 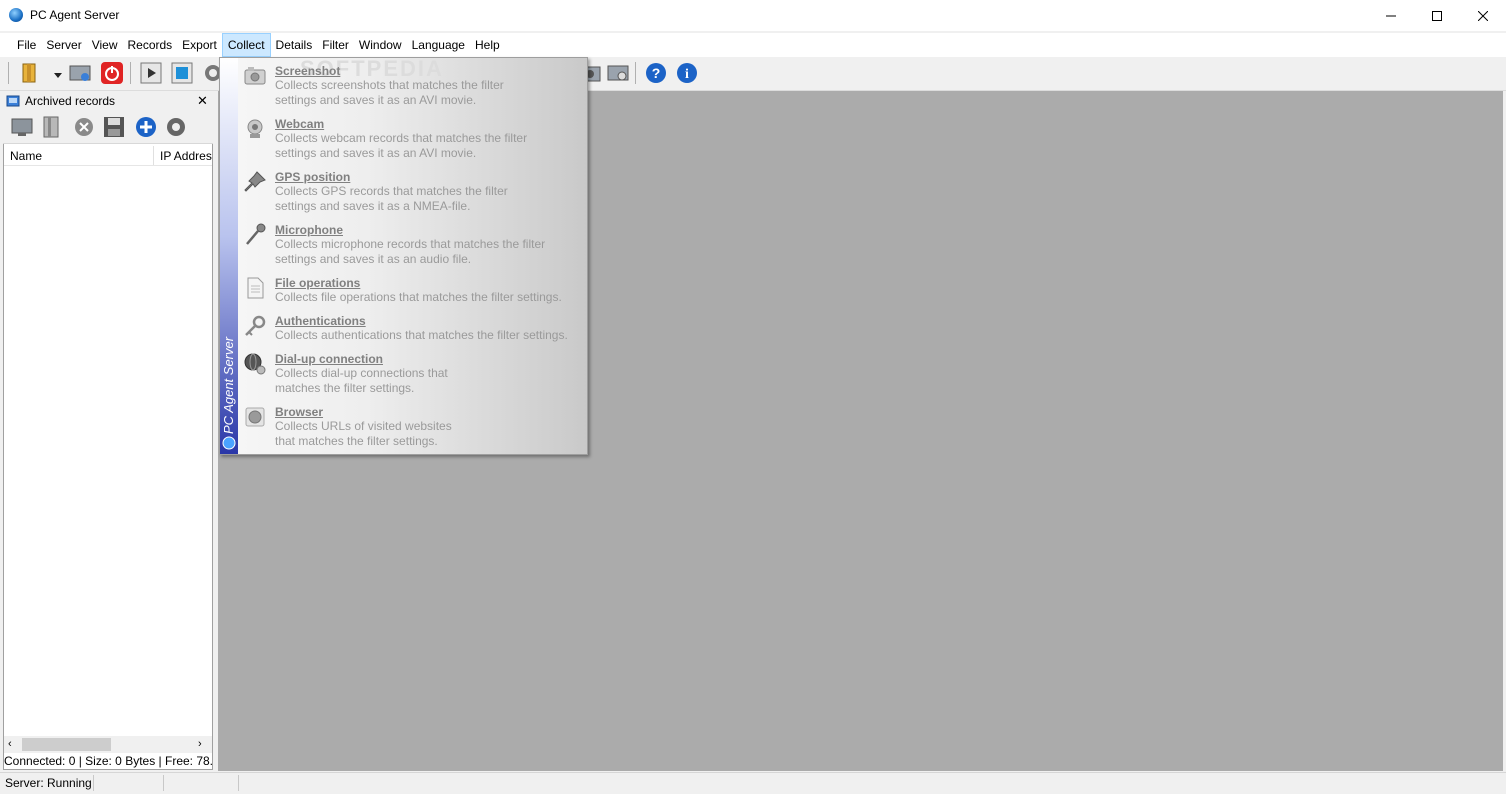 I want to click on archive-icon, so click(x=13, y=102).